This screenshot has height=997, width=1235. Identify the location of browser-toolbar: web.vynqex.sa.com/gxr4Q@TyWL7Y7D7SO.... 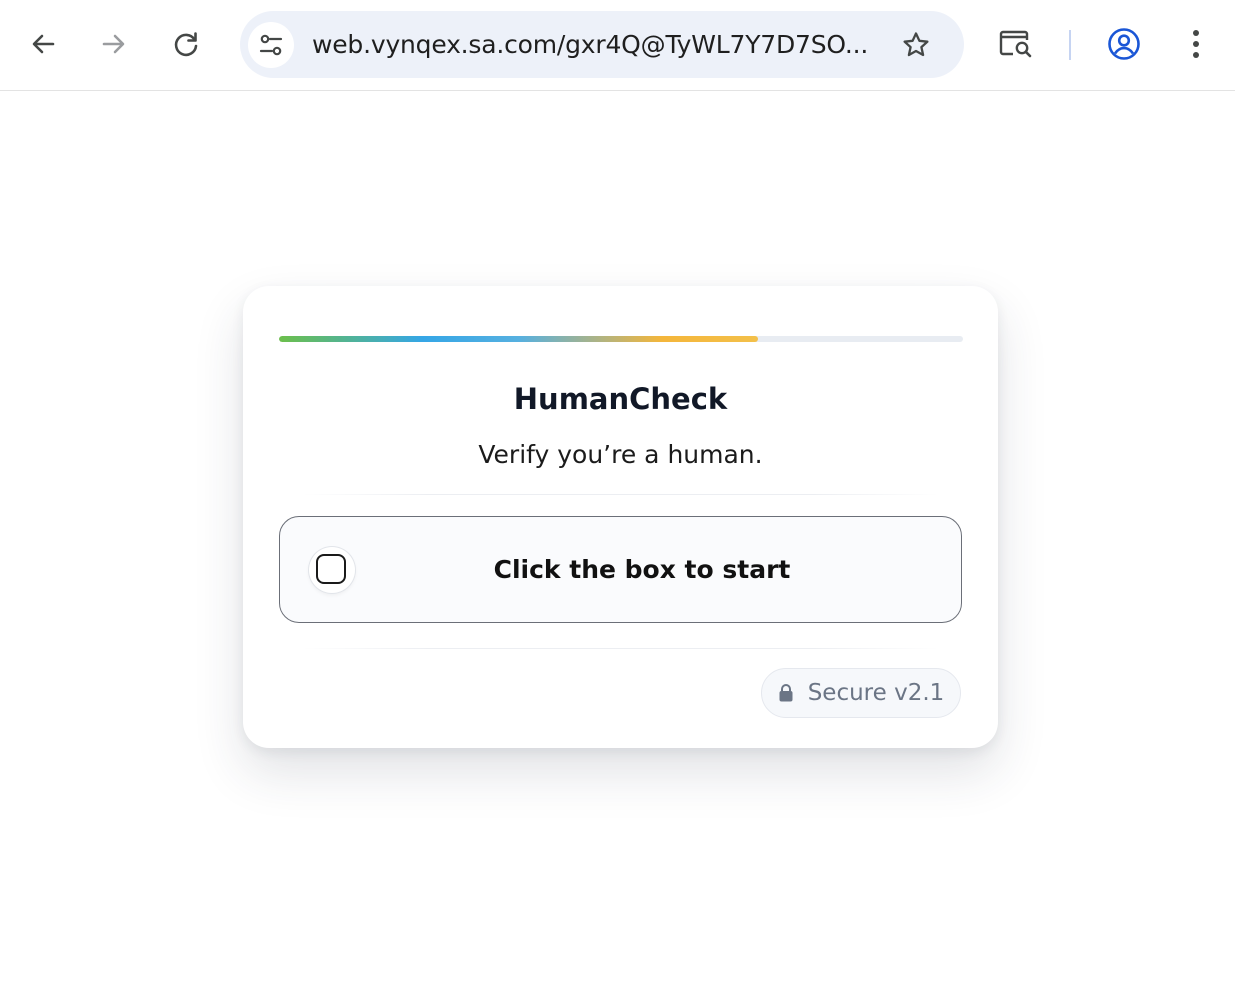
(617, 45).